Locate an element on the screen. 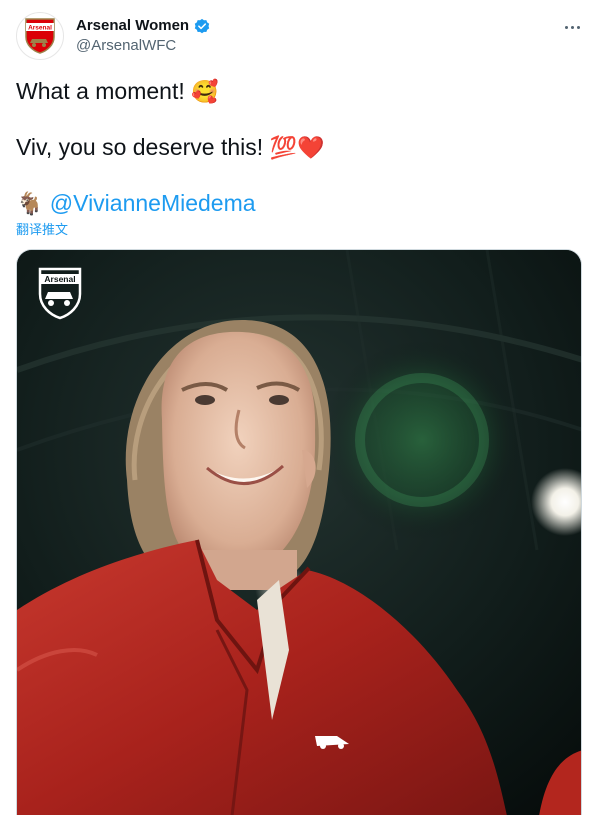 The height and width of the screenshot is (815, 599). red-heart-icon: ❤️ is located at coordinates (310, 148).